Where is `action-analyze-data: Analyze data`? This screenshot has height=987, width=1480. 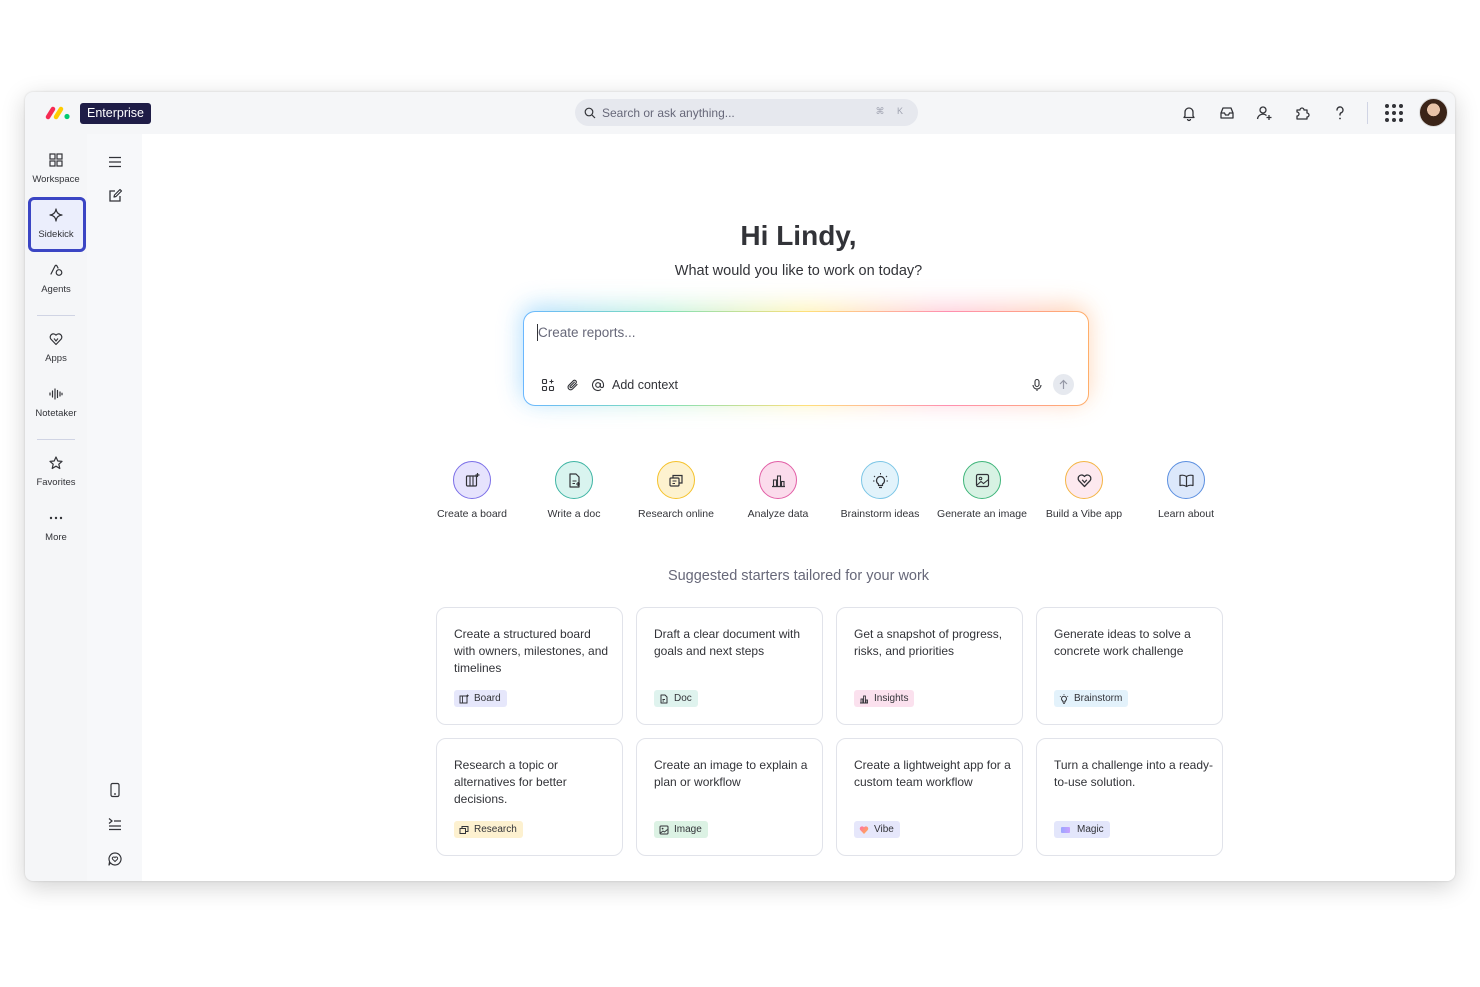 action-analyze-data: Analyze data is located at coordinates (778, 490).